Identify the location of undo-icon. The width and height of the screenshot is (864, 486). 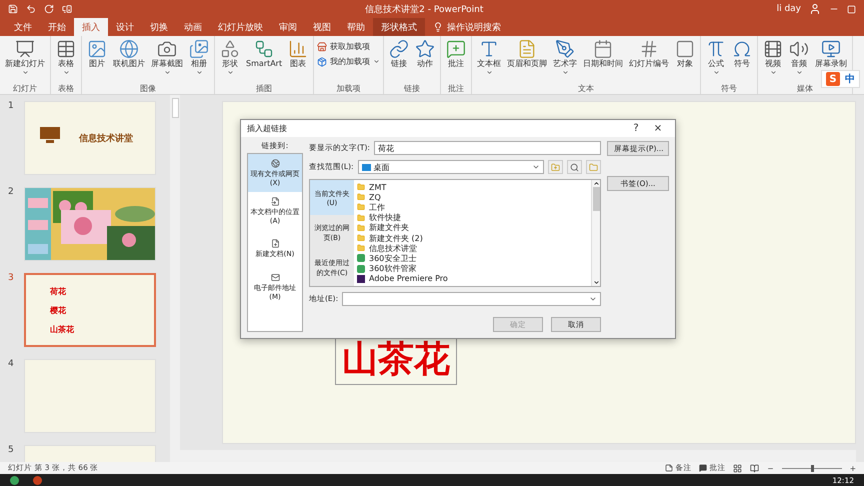
(31, 9).